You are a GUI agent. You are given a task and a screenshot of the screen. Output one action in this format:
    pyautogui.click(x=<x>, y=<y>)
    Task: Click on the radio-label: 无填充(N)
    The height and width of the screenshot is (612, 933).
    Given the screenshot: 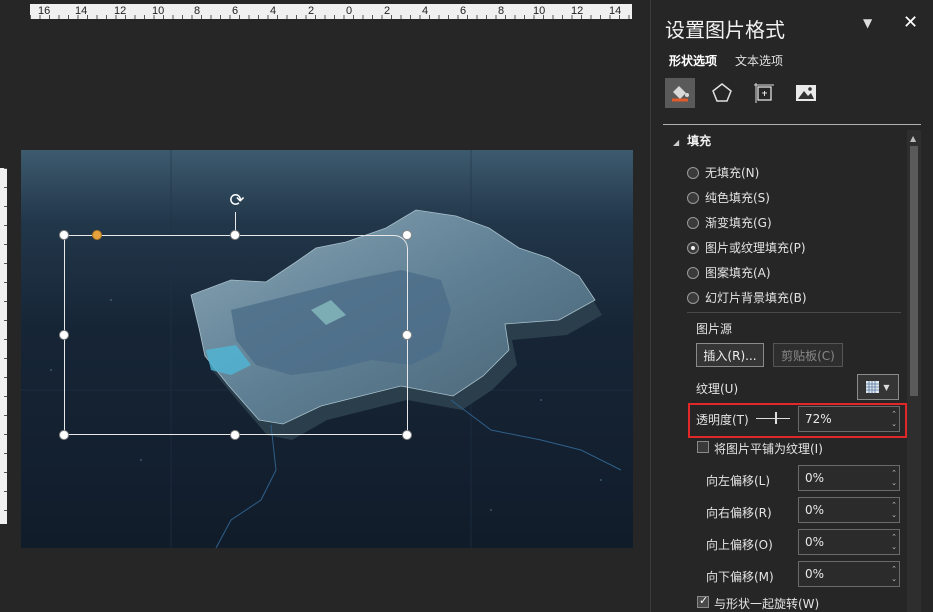 What is the action you would take?
    pyautogui.click(x=732, y=173)
    